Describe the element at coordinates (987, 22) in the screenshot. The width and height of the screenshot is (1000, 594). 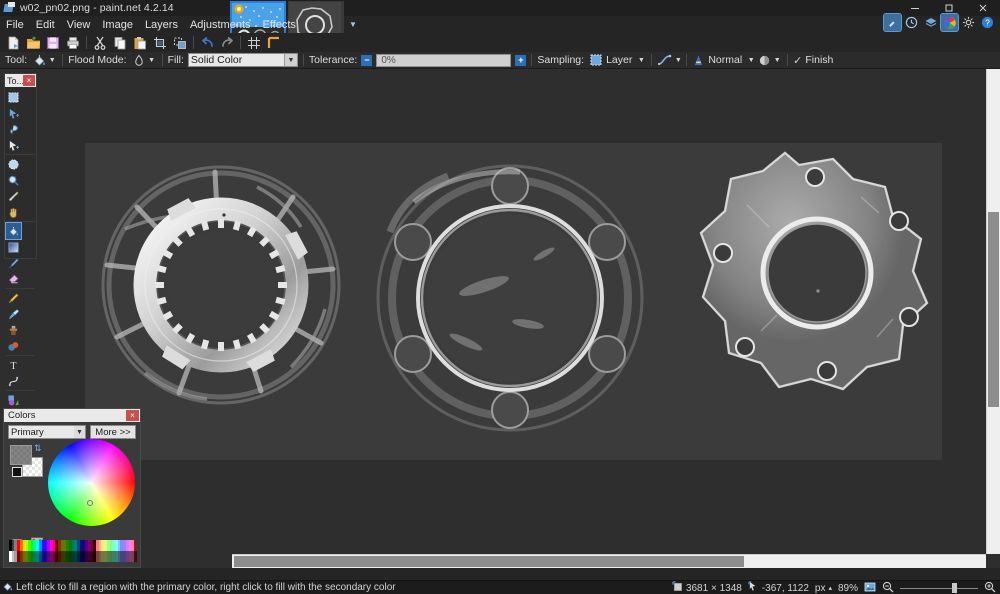
I see `help-icon: ?` at that location.